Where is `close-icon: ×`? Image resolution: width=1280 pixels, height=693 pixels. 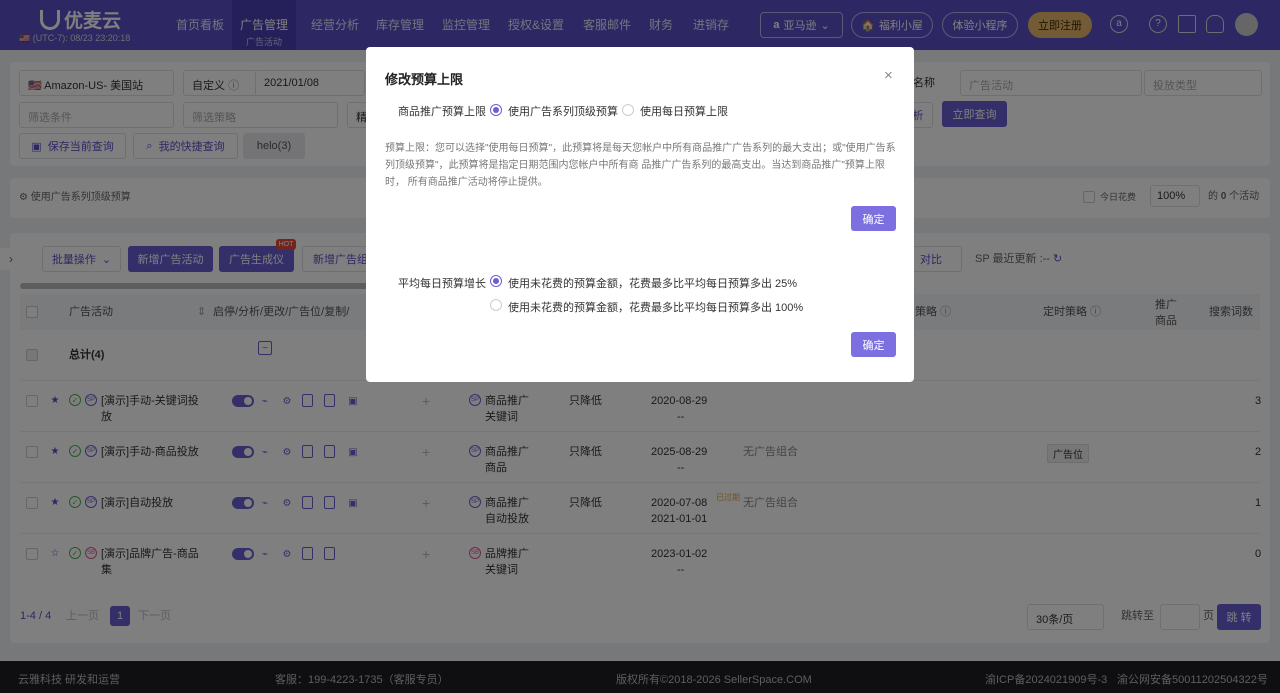
close-icon: × is located at coordinates (888, 75).